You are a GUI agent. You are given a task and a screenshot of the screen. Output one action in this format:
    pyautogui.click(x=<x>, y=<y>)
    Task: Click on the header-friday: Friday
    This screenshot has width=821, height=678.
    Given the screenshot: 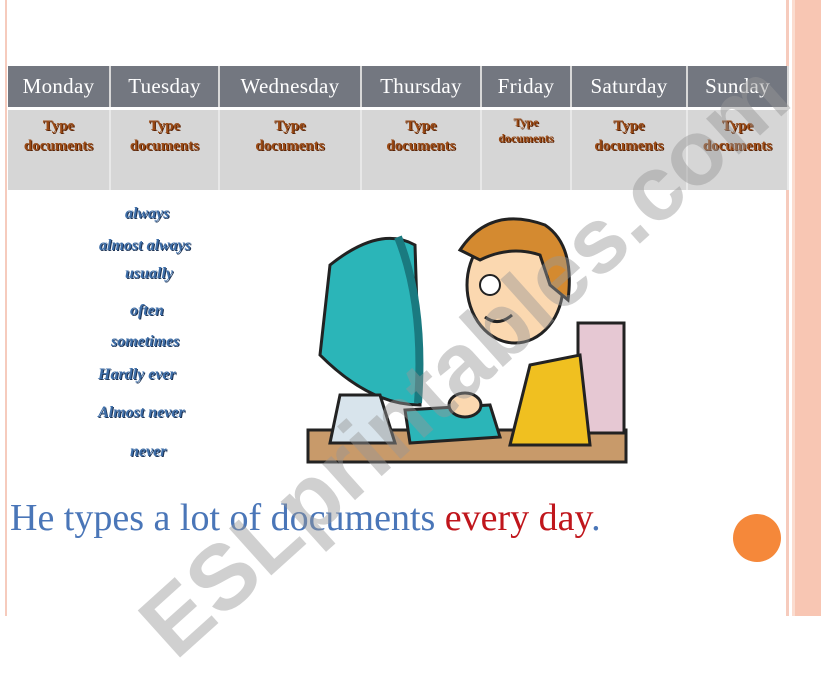 What is the action you would take?
    pyautogui.click(x=526, y=88)
    